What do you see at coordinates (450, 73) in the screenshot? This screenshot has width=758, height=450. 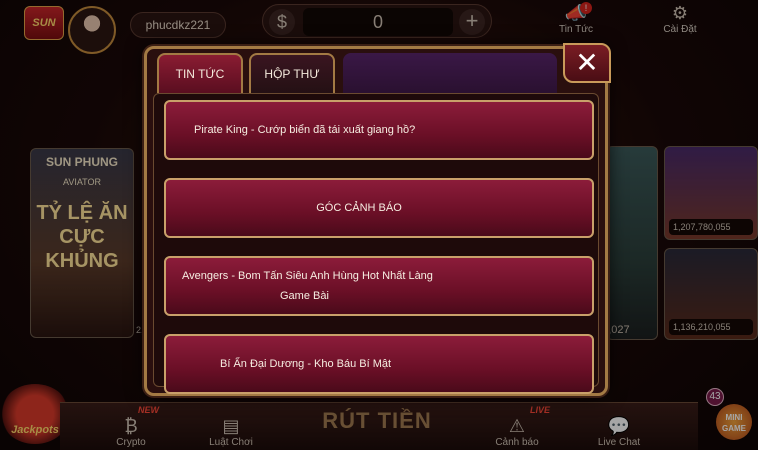 I see `tab-strip` at bounding box center [450, 73].